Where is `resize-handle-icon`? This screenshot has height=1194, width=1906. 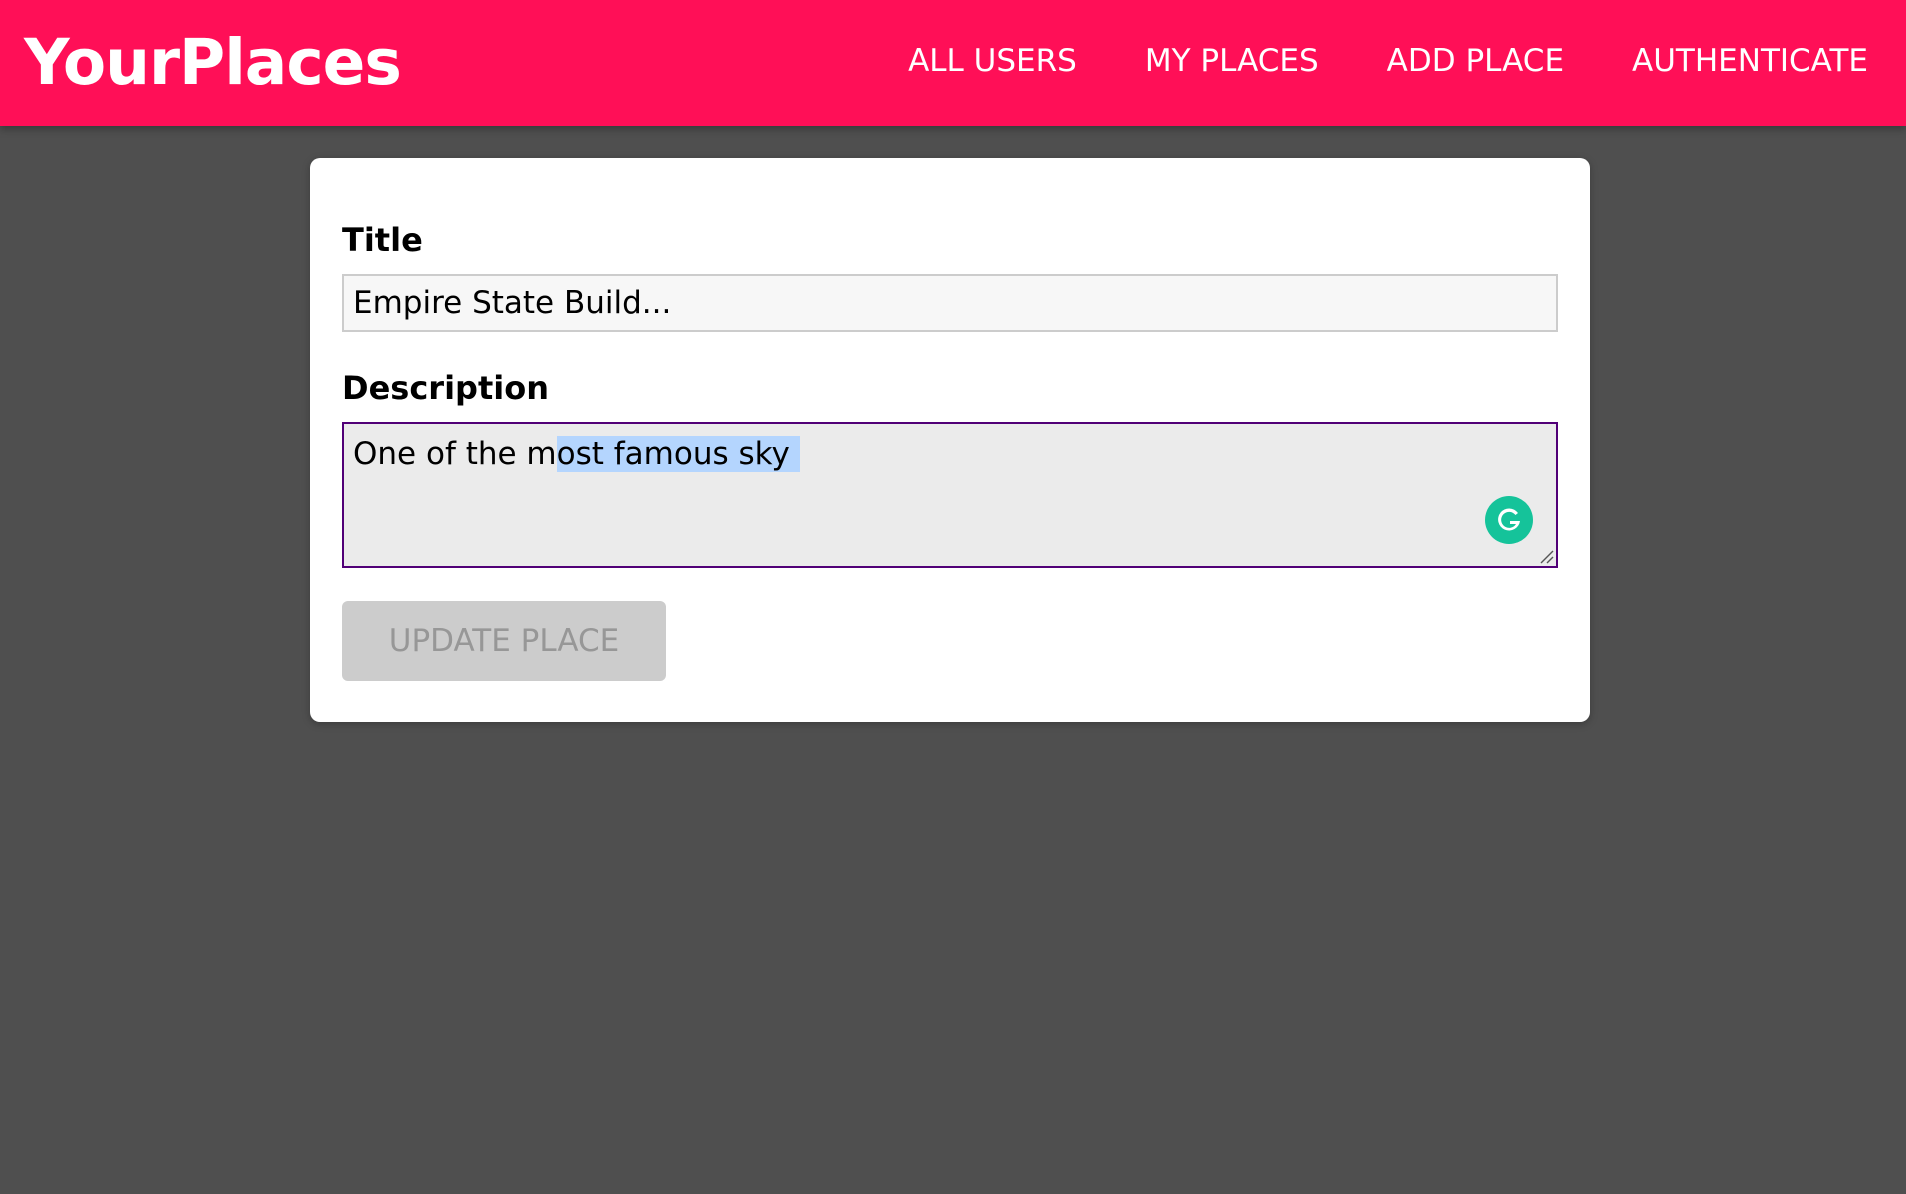
resize-handle-icon is located at coordinates (1546, 556).